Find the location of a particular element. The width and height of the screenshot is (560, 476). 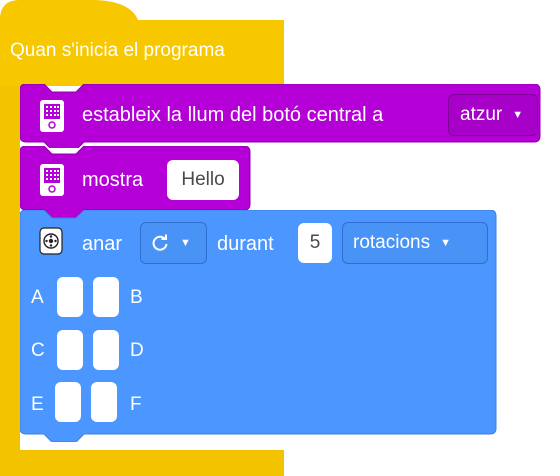

motor-icon is located at coordinates (51, 241).